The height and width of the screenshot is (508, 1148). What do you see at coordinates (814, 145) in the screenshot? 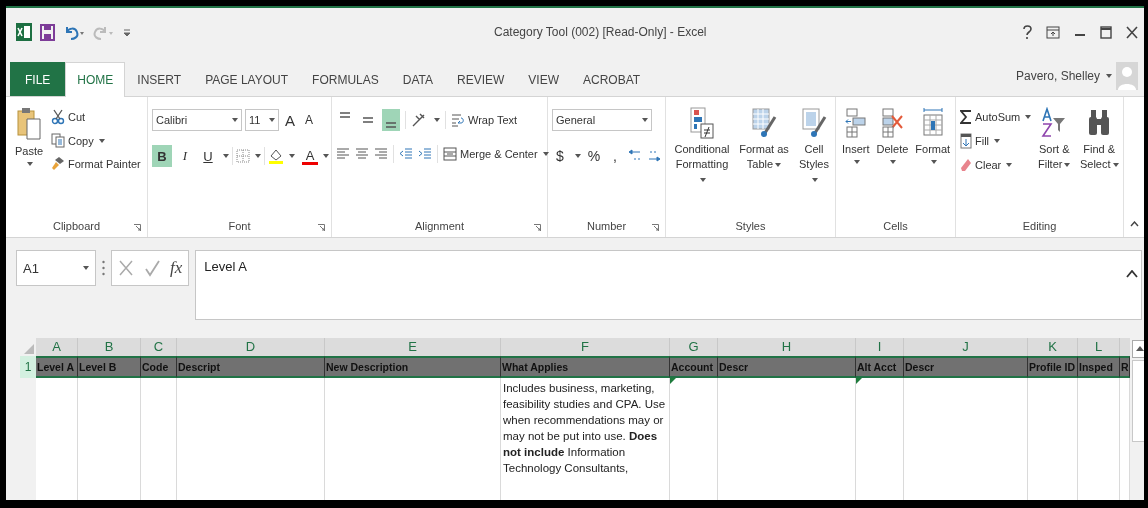
I see `cell-styles-button: Cell Styles` at bounding box center [814, 145].